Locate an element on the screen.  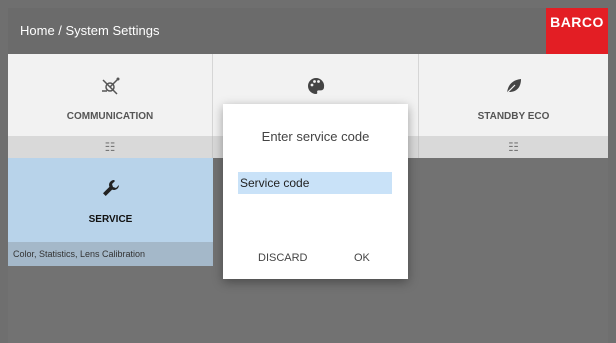
tile-label: COMMUNICATION is located at coordinates (110, 116).